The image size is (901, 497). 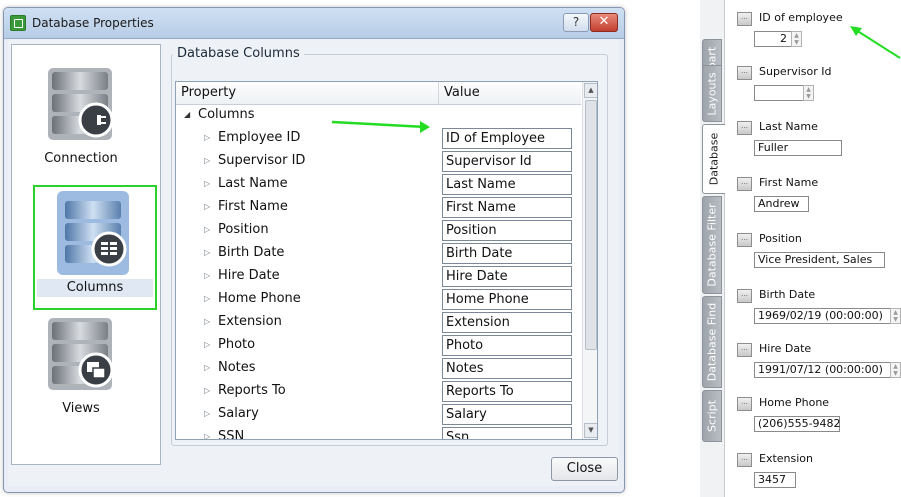 What do you see at coordinates (794, 402) in the screenshot?
I see `field-label: Home Phone` at bounding box center [794, 402].